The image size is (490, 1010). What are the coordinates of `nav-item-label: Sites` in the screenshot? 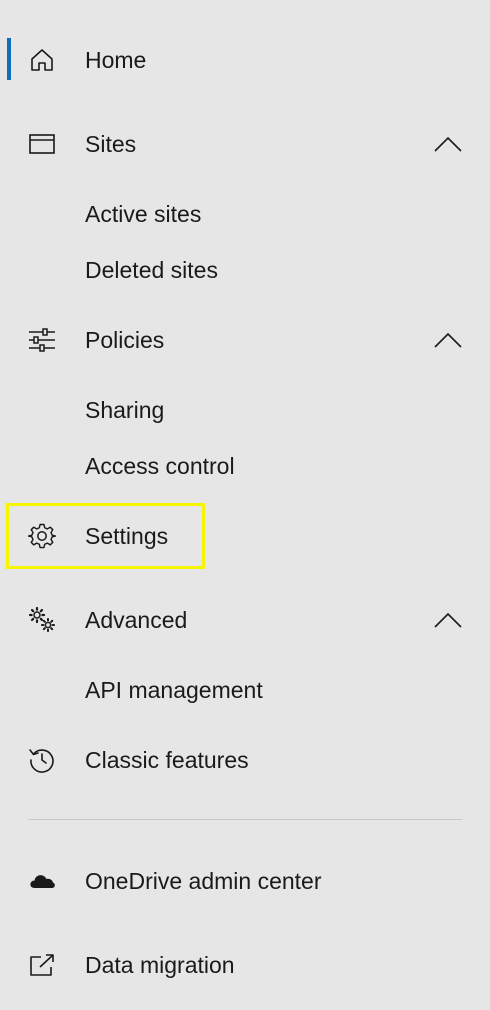 It's located at (111, 144).